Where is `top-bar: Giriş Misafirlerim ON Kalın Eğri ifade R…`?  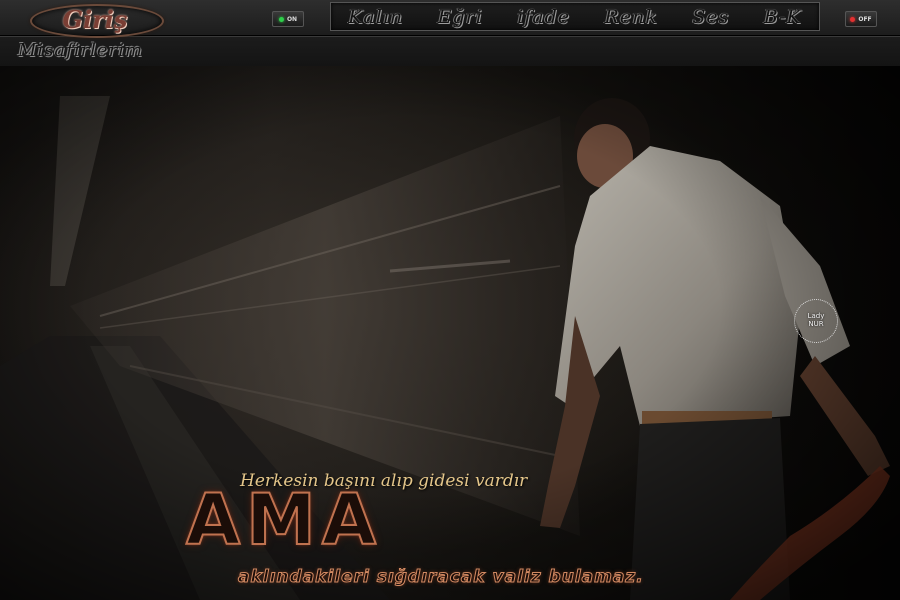 top-bar: Giriş Misafirlerim ON Kalın Eğri ifade R… is located at coordinates (450, 33).